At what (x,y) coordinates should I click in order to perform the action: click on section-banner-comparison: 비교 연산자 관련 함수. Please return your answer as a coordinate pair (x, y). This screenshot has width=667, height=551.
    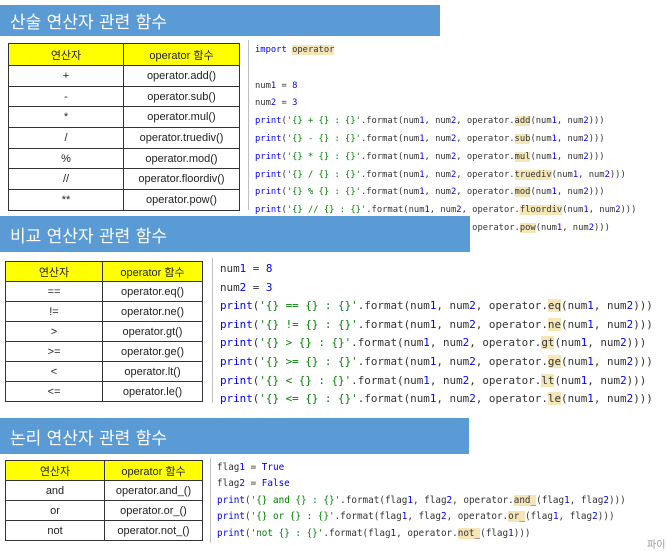
    Looking at the image, I should click on (235, 234).